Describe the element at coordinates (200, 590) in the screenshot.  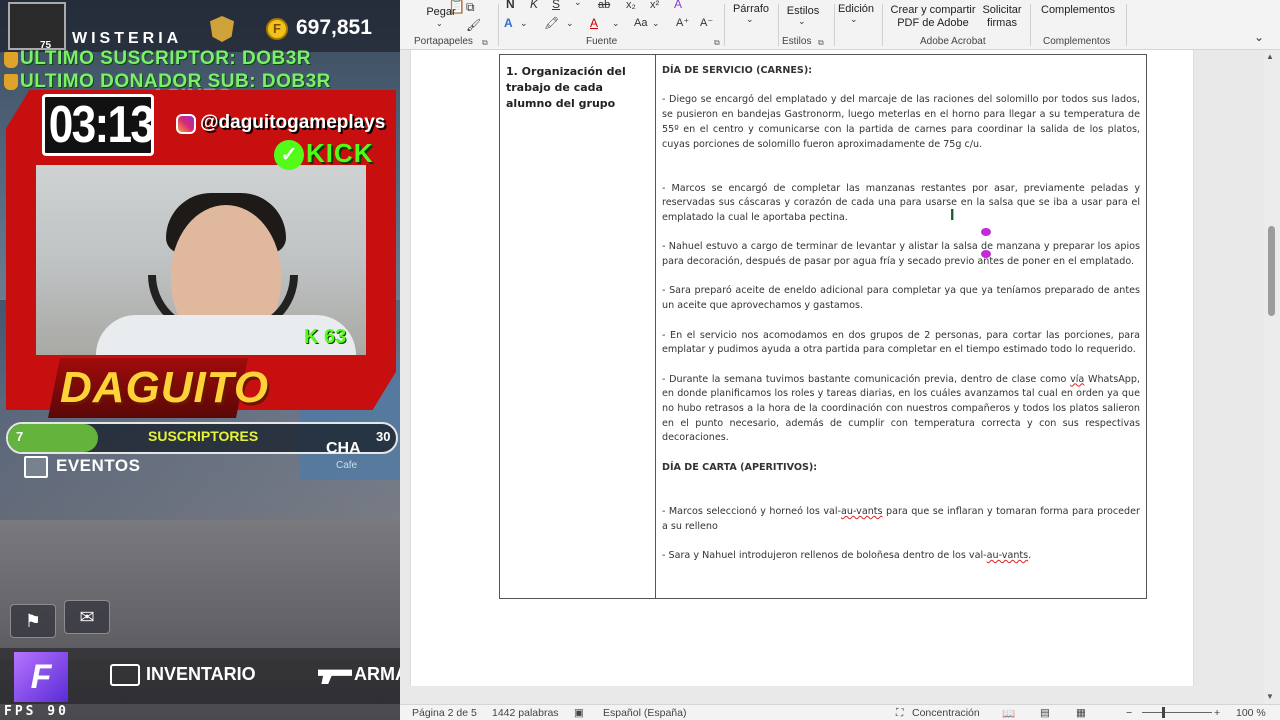
I see `game-road` at that location.